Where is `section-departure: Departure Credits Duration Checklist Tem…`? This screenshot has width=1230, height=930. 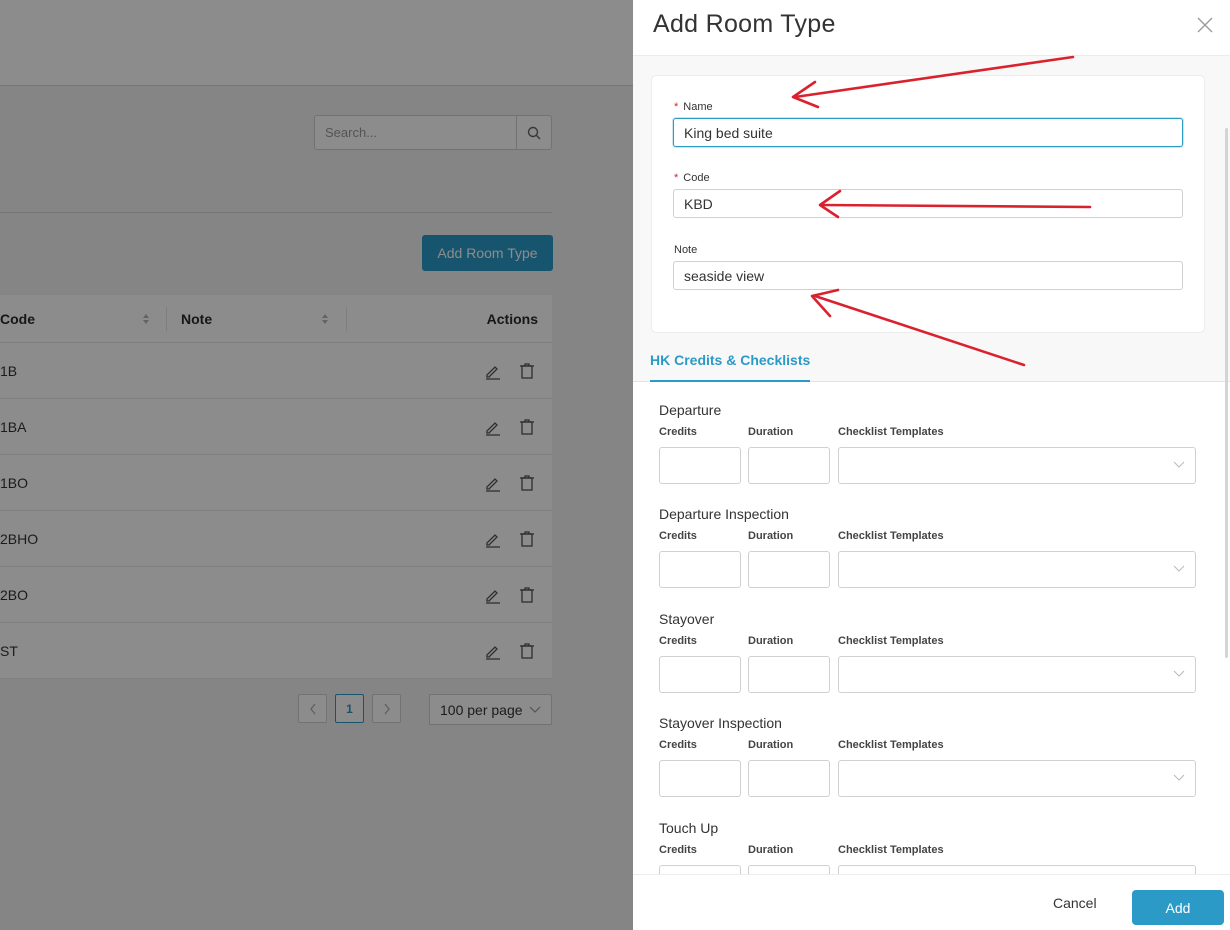
section-departure: Departure Credits Duration Checklist Tem… is located at coordinates (929, 443).